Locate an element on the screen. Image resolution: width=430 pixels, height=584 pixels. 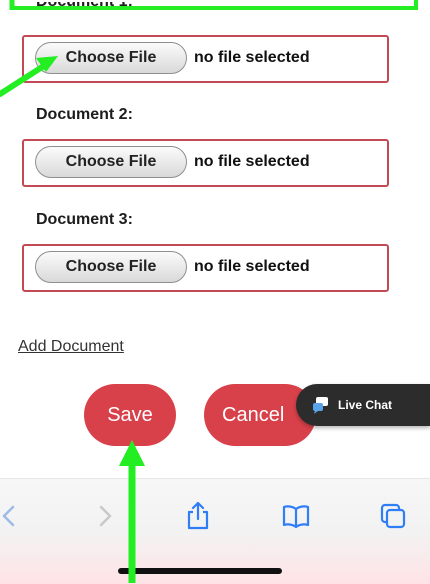
save-button: Save is located at coordinates (130, 415).